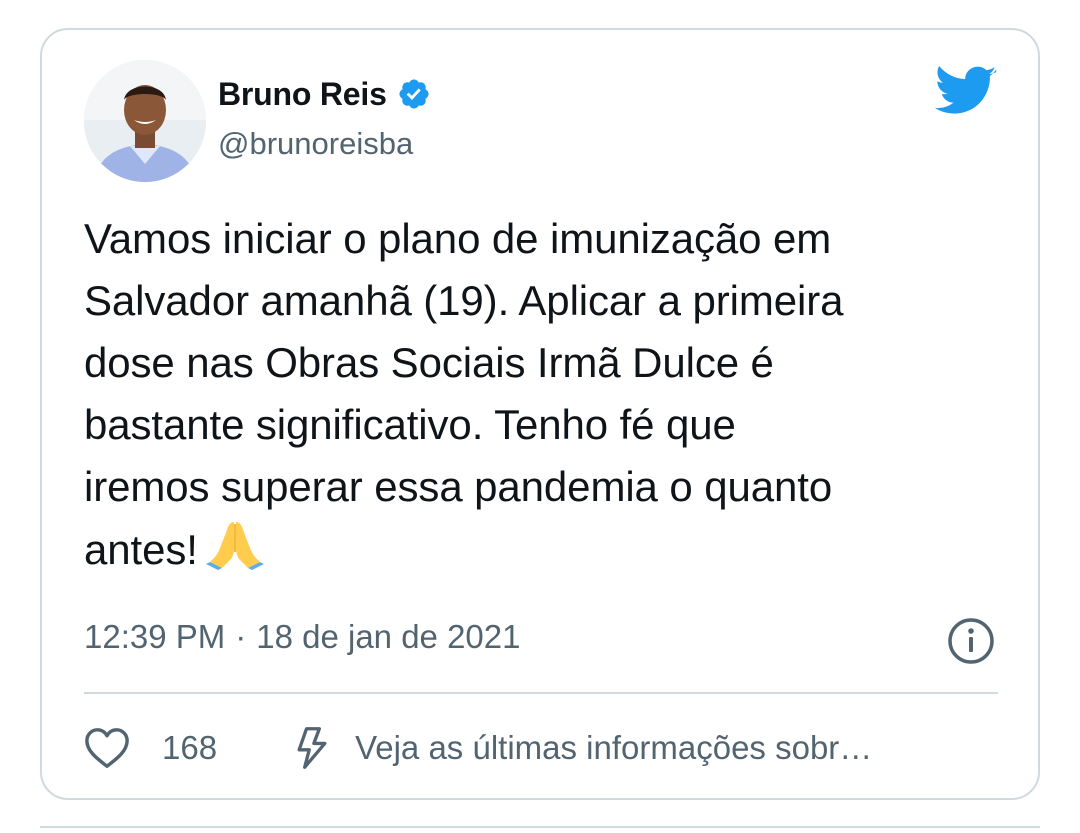 The image size is (1080, 833). What do you see at coordinates (966, 92) in the screenshot?
I see `twitter-bird-icon` at bounding box center [966, 92].